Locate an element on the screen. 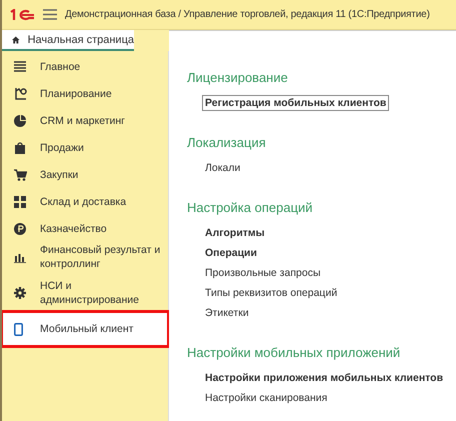 The width and height of the screenshot is (456, 421). grid-icon is located at coordinates (20, 202).